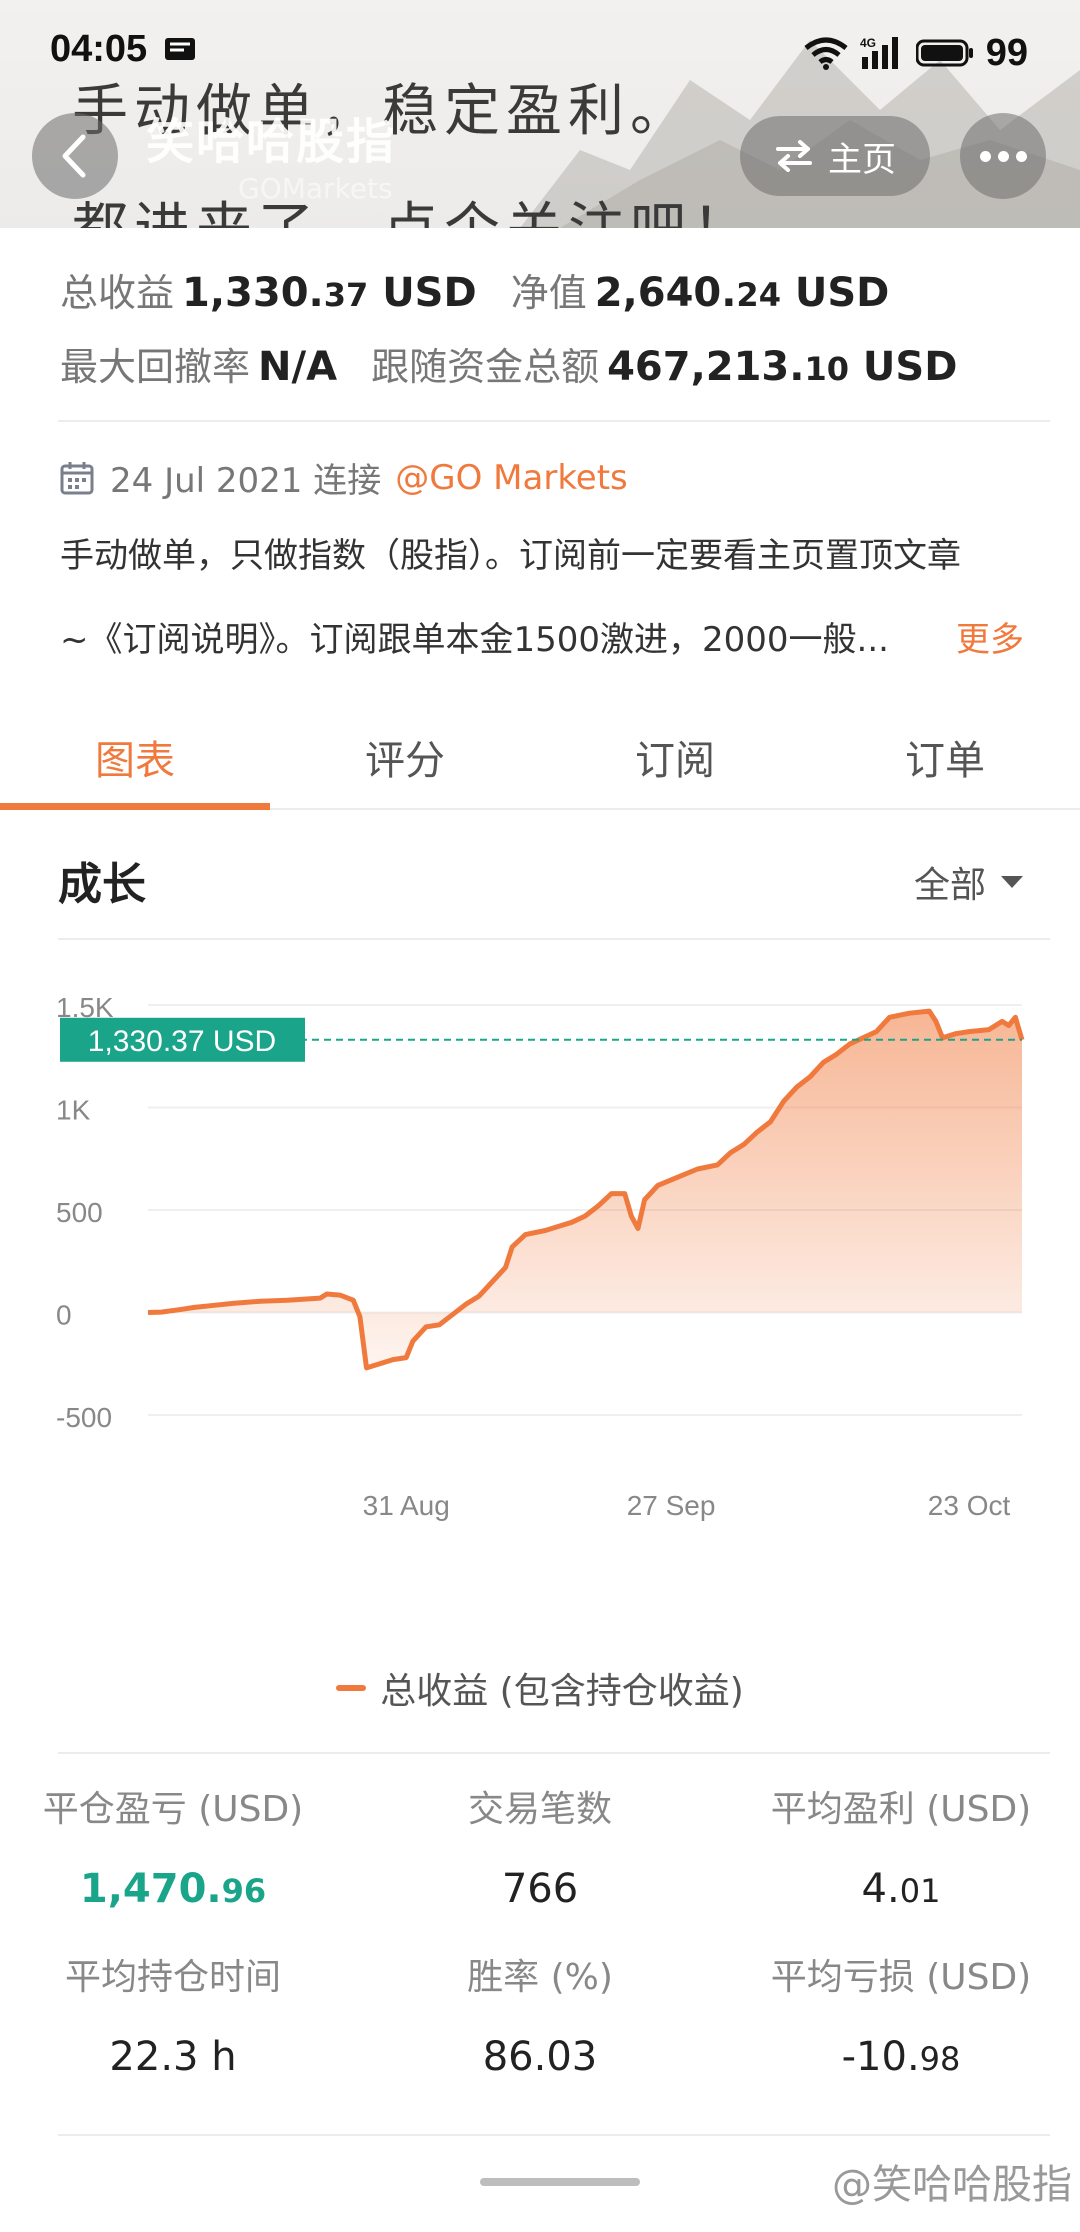 This screenshot has height=2232, width=1080. I want to click on legend-label: 总收益 (包含持仓收益), so click(562, 1691).